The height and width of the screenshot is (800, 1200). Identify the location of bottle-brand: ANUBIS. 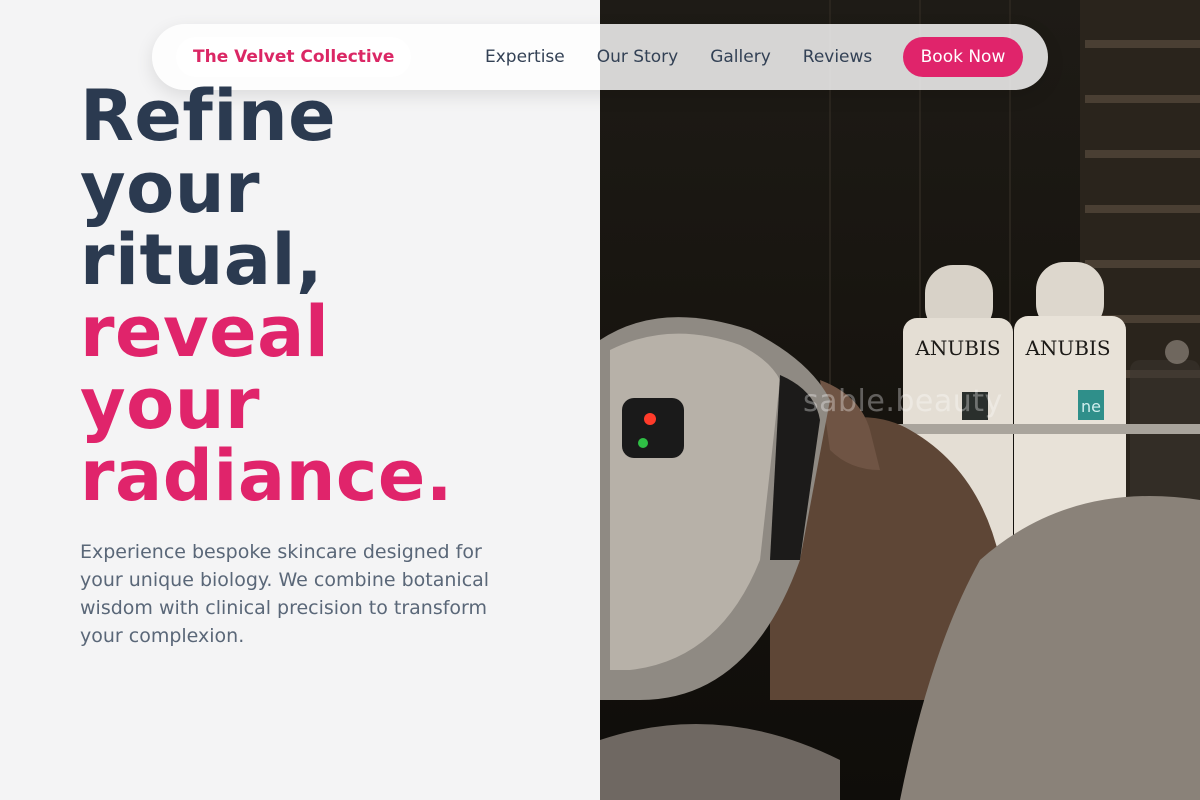
(957, 348).